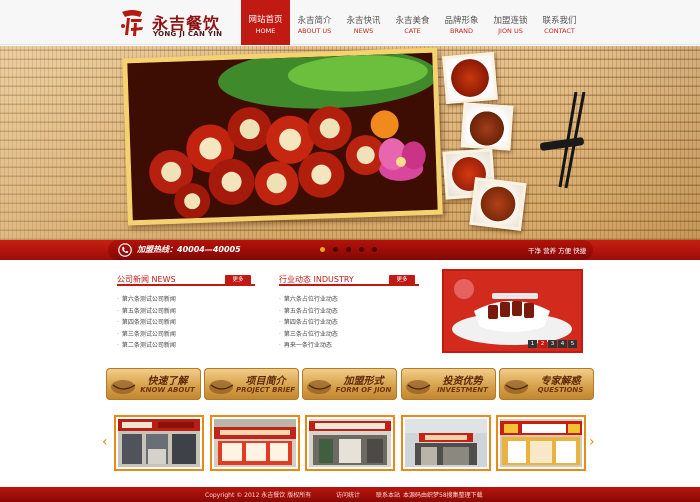 The height and width of the screenshot is (502, 700). I want to click on footer-link-contact: 联系本站, so click(388, 495).